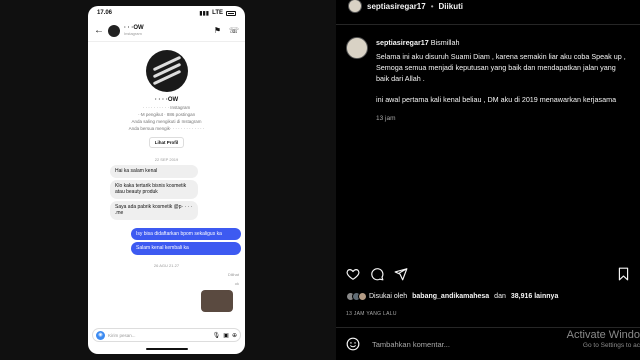 This screenshot has width=640, height=360. I want to click on mic-icon: 🎙, so click(216, 335).